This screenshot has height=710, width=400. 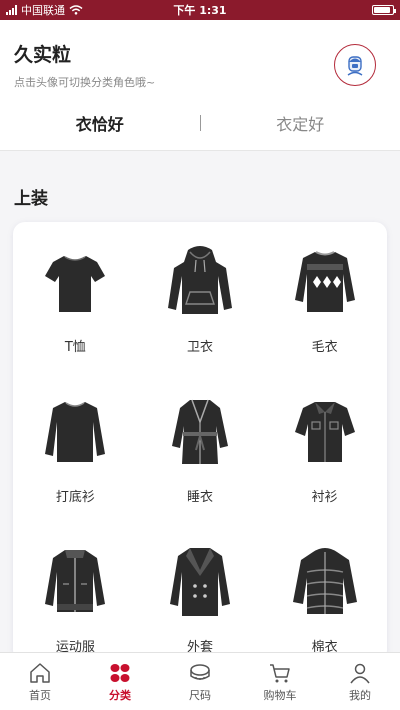 What do you see at coordinates (199, 280) in the screenshot?
I see `hoodie-icon` at bounding box center [199, 280].